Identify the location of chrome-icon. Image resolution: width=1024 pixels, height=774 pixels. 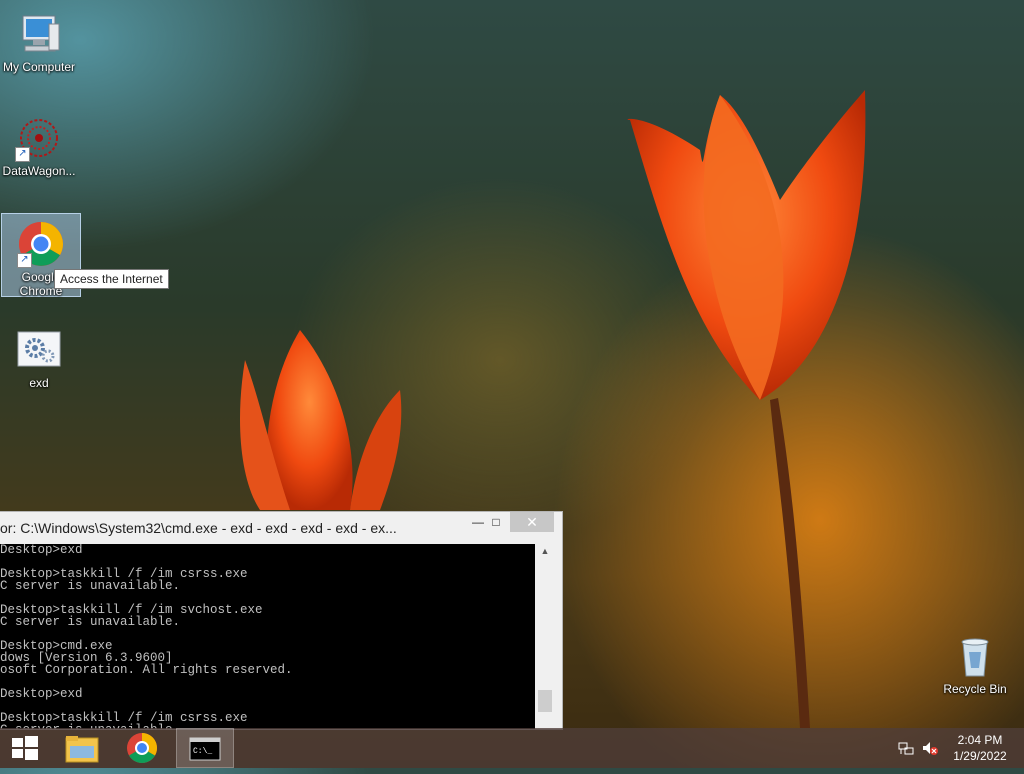
(142, 748).